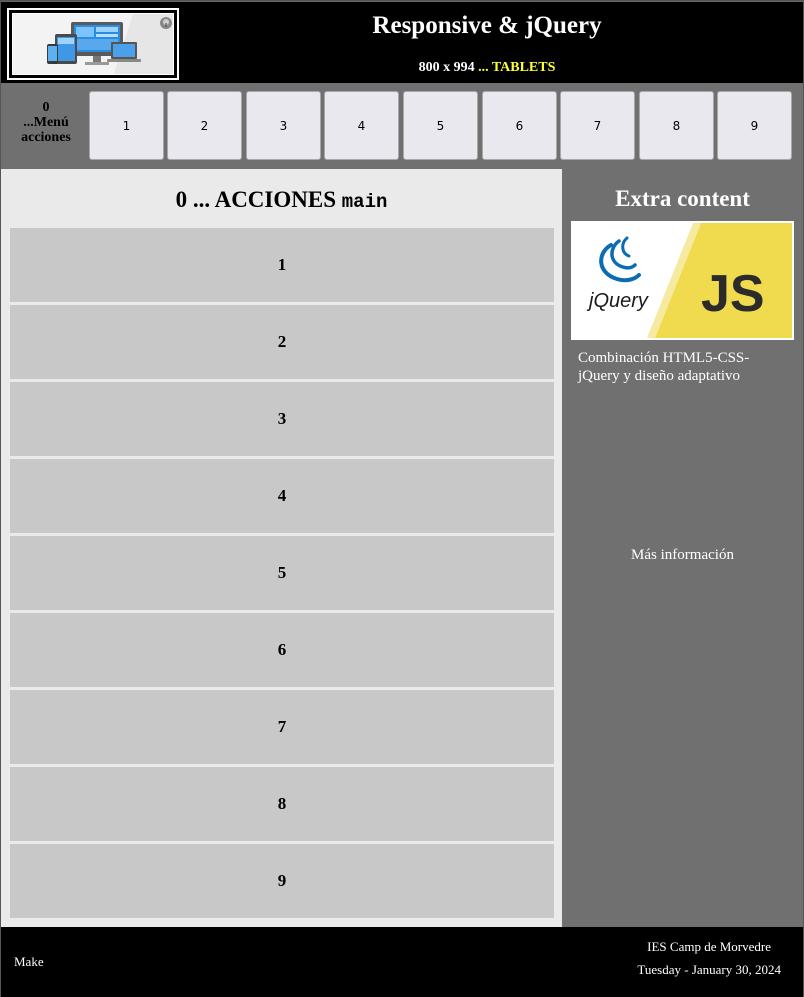 Image resolution: width=804 pixels, height=997 pixels. I want to click on action-item-9: 9, so click(282, 881).